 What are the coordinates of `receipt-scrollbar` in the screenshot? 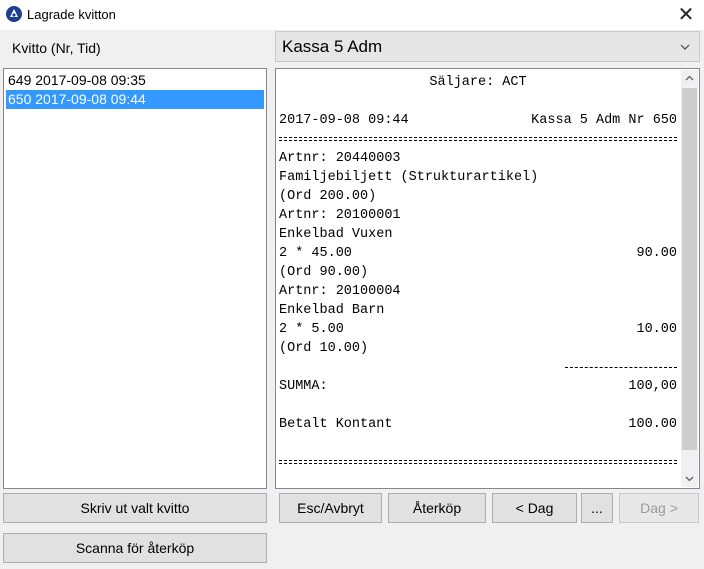 It's located at (689, 278).